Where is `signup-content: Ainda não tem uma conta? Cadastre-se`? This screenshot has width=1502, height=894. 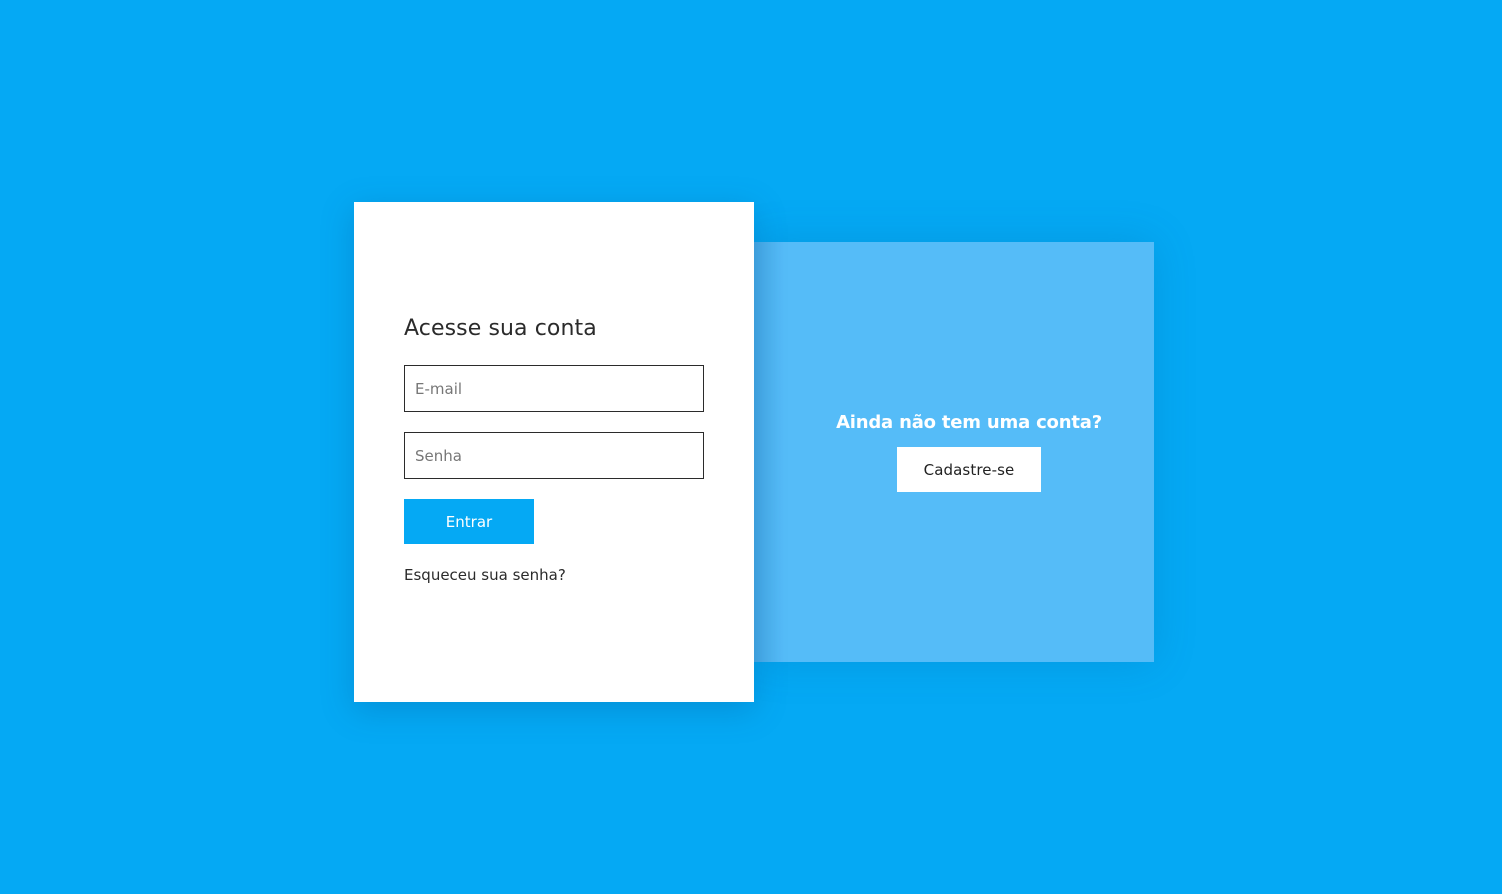 signup-content: Ainda não tem uma conta? Cadastre-se is located at coordinates (969, 452).